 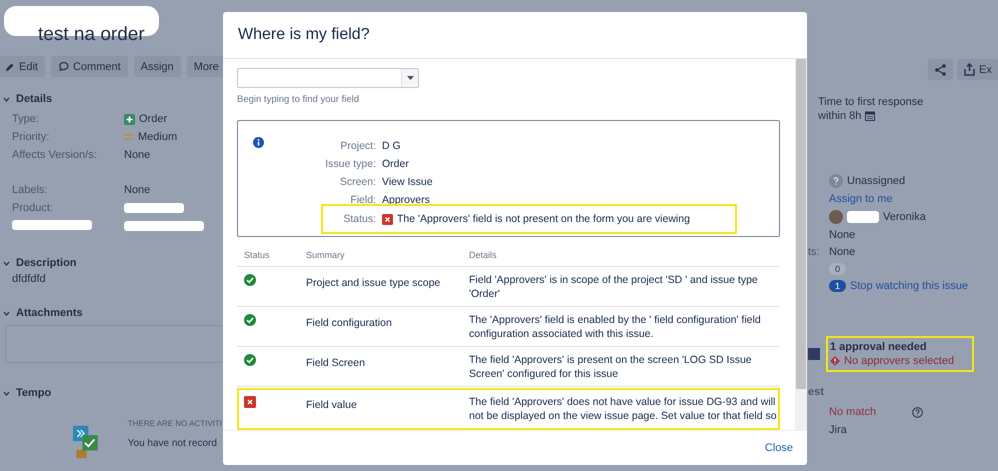 I want to click on field-value: Jira, so click(x=838, y=430).